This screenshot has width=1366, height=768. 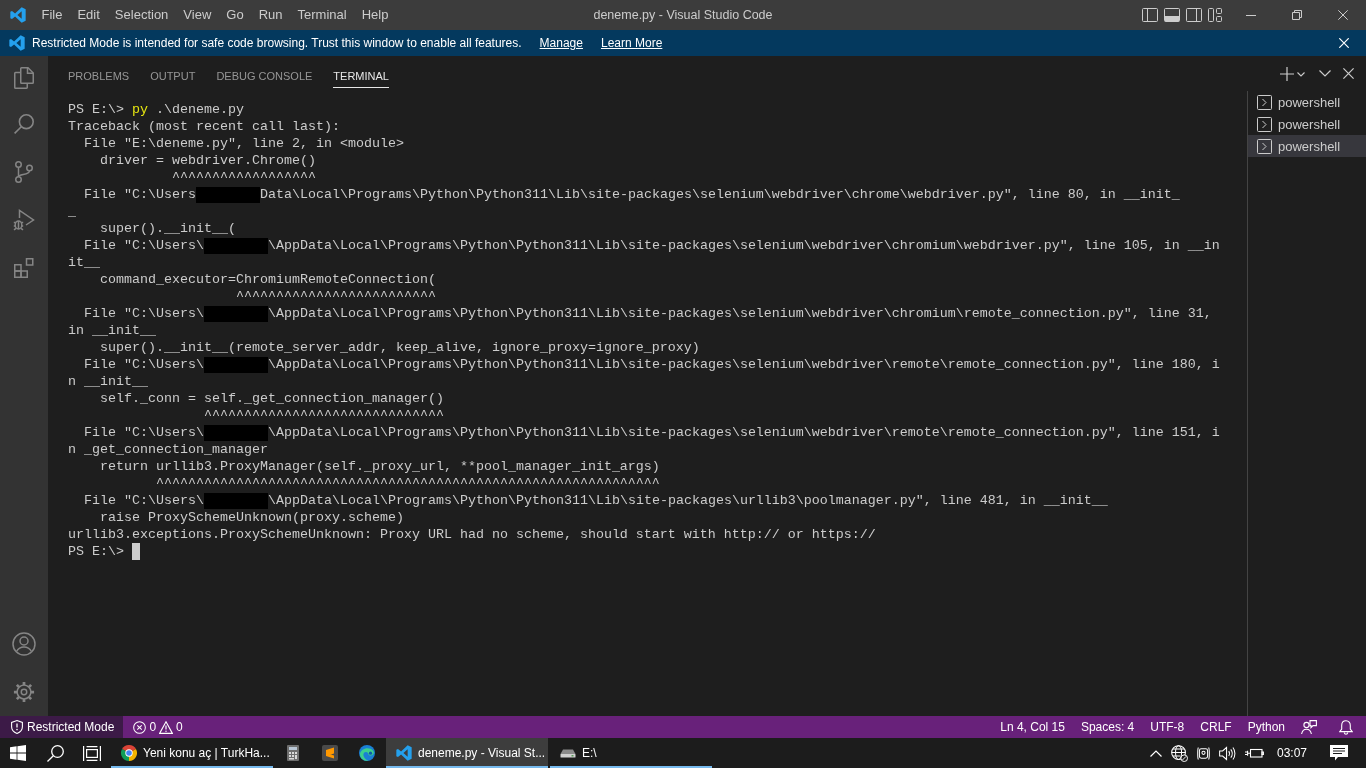 I want to click on terminal-text: File "C:\Users, so click(x=139, y=194).